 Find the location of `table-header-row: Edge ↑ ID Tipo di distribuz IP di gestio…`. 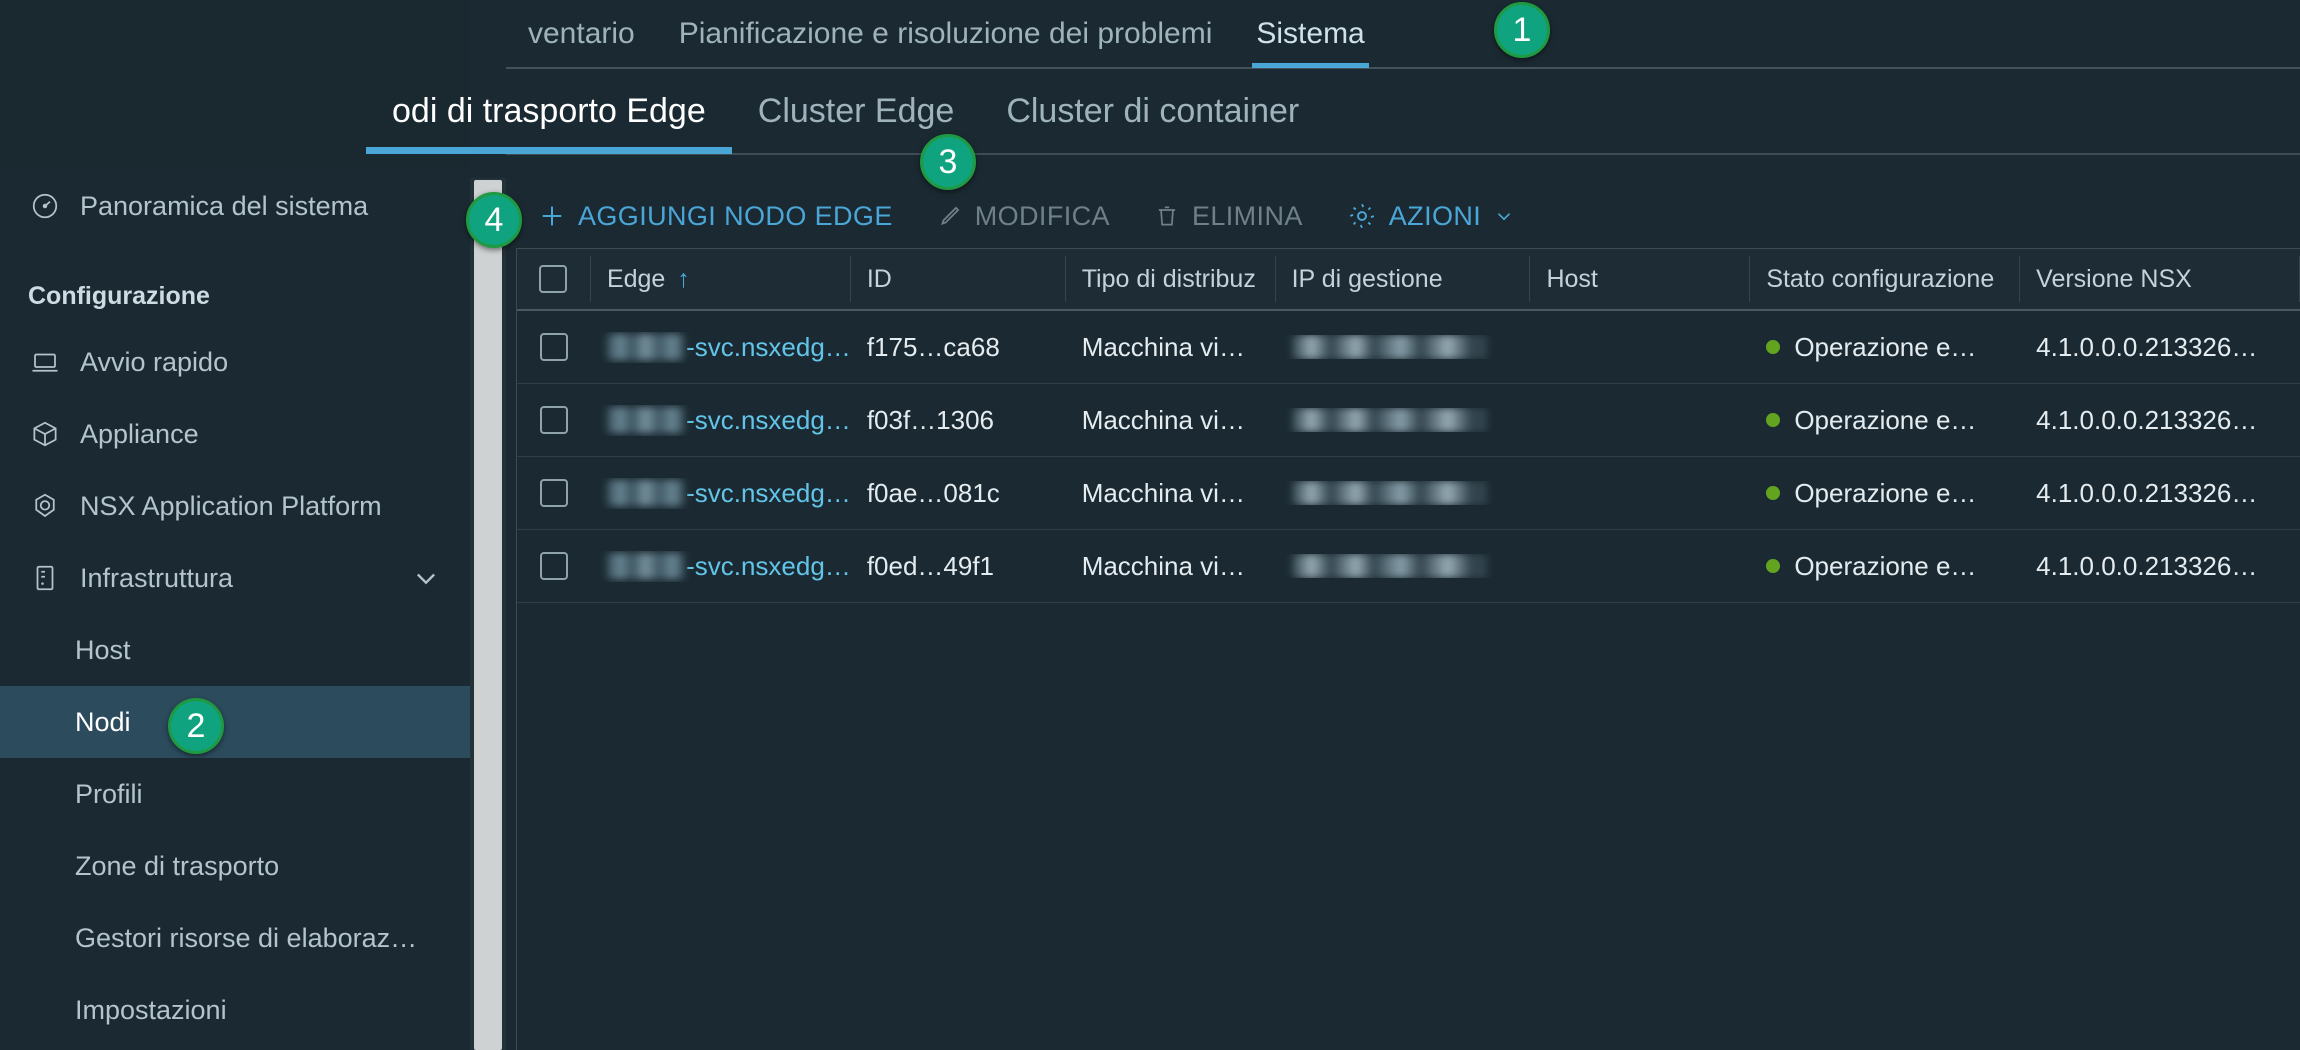

table-header-row: Edge ↑ ID Tipo di distribuz IP di gestio… is located at coordinates (1408, 280).